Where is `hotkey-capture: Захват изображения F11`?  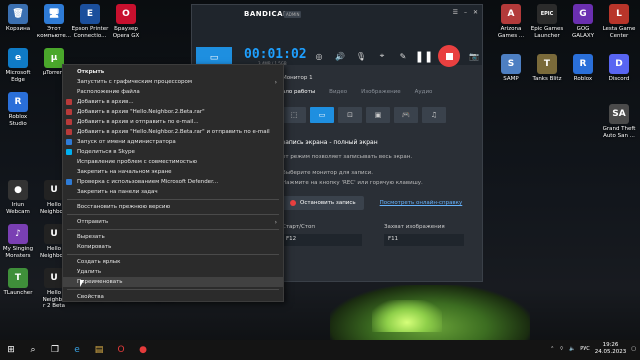
hotkey-capture: Захват изображения F11 is located at coordinates (424, 235).